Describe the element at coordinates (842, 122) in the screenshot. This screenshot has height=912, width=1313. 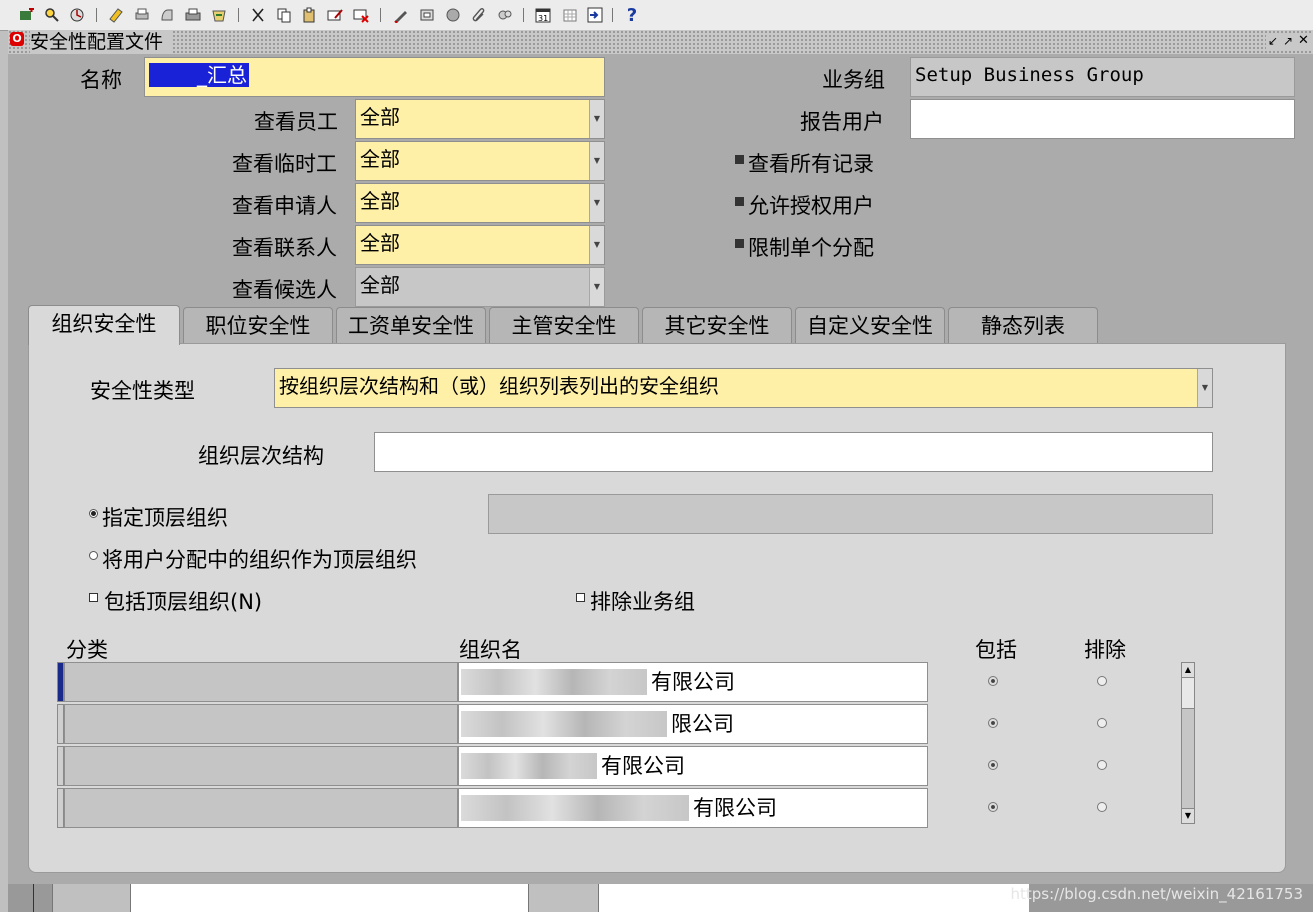
I see `reporting-user-label: 报告用户` at that location.